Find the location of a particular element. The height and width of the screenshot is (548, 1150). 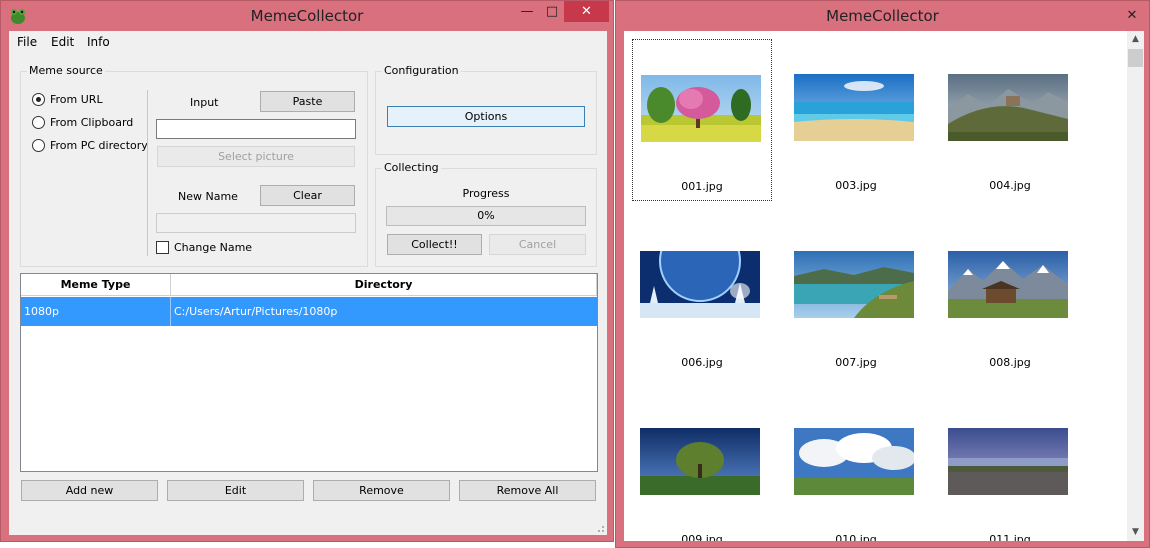

resize-grip-icon is located at coordinates (600, 528).